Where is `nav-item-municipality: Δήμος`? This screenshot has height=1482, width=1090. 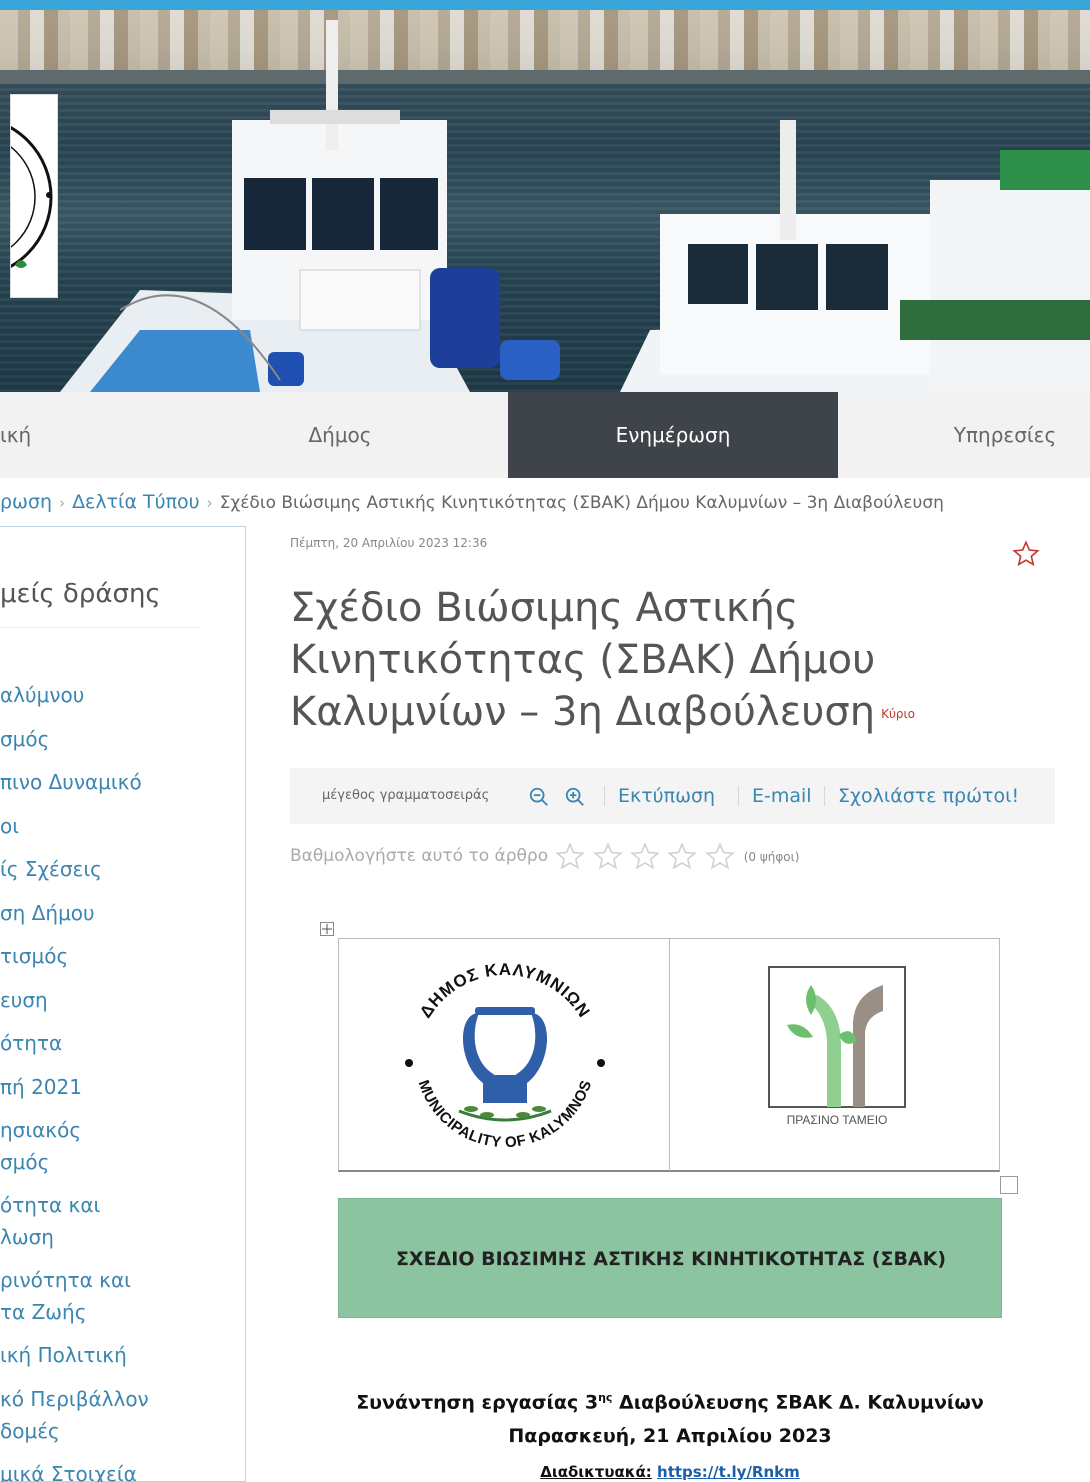
nav-item-municipality: Δήμος is located at coordinates (340, 435).